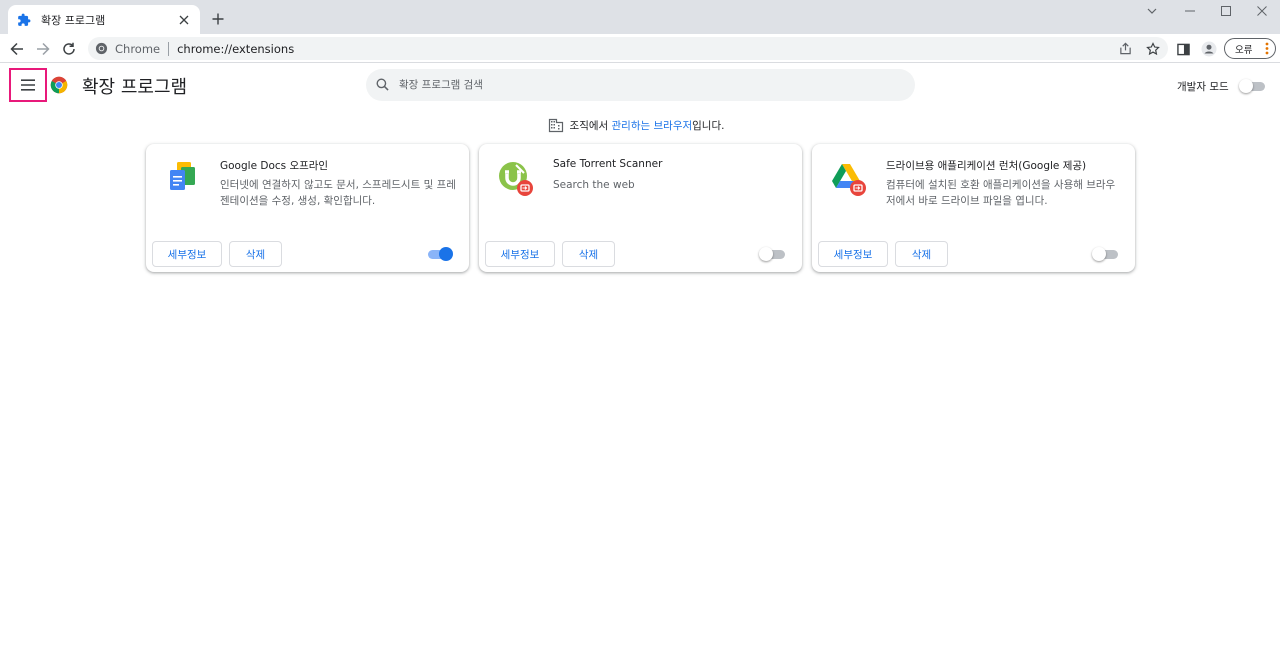  What do you see at coordinates (1190, 11) in the screenshot?
I see `minimize-button` at bounding box center [1190, 11].